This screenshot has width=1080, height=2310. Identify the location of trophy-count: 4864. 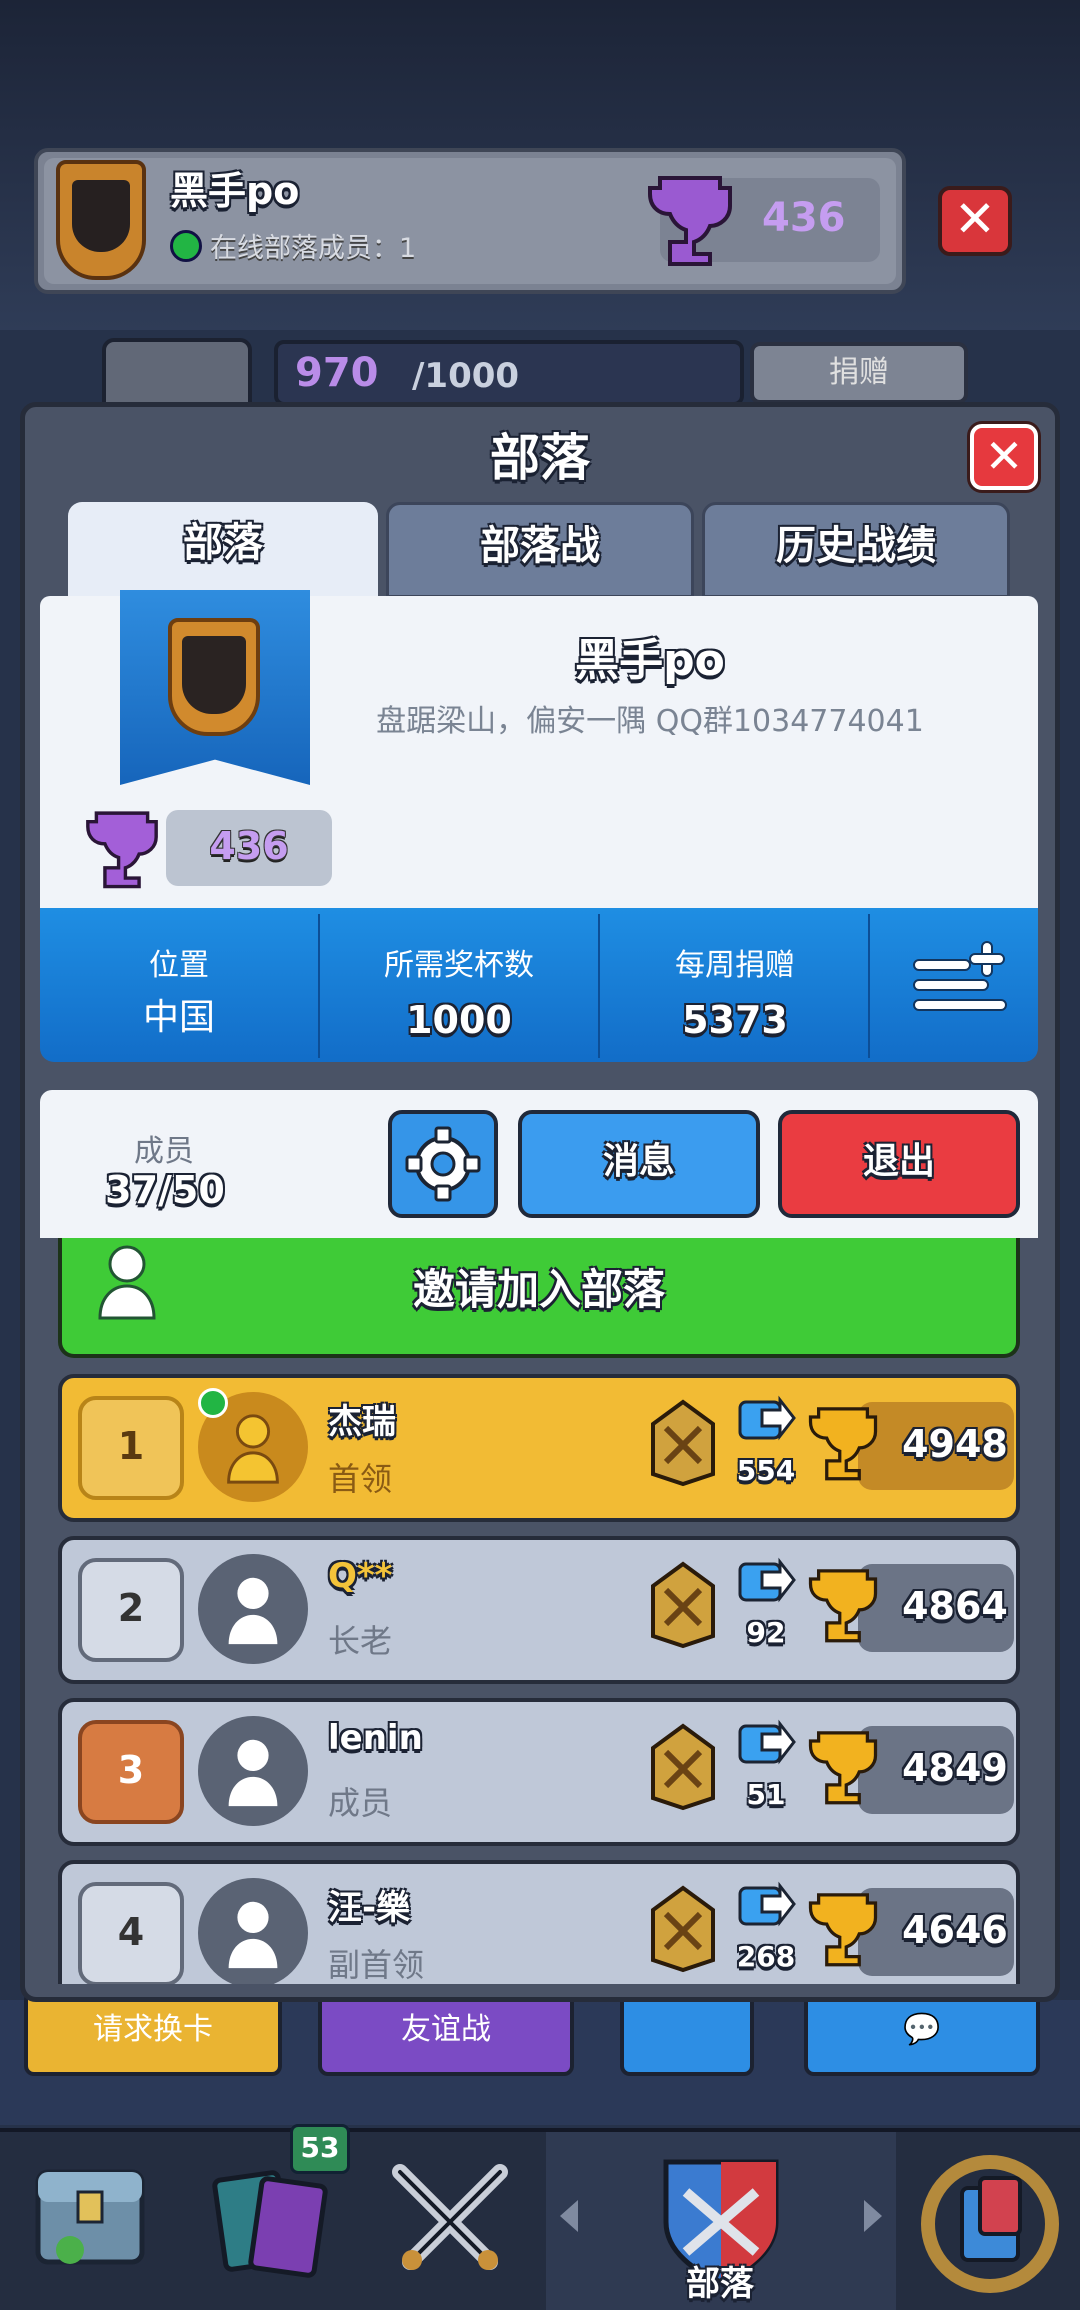
(955, 1606).